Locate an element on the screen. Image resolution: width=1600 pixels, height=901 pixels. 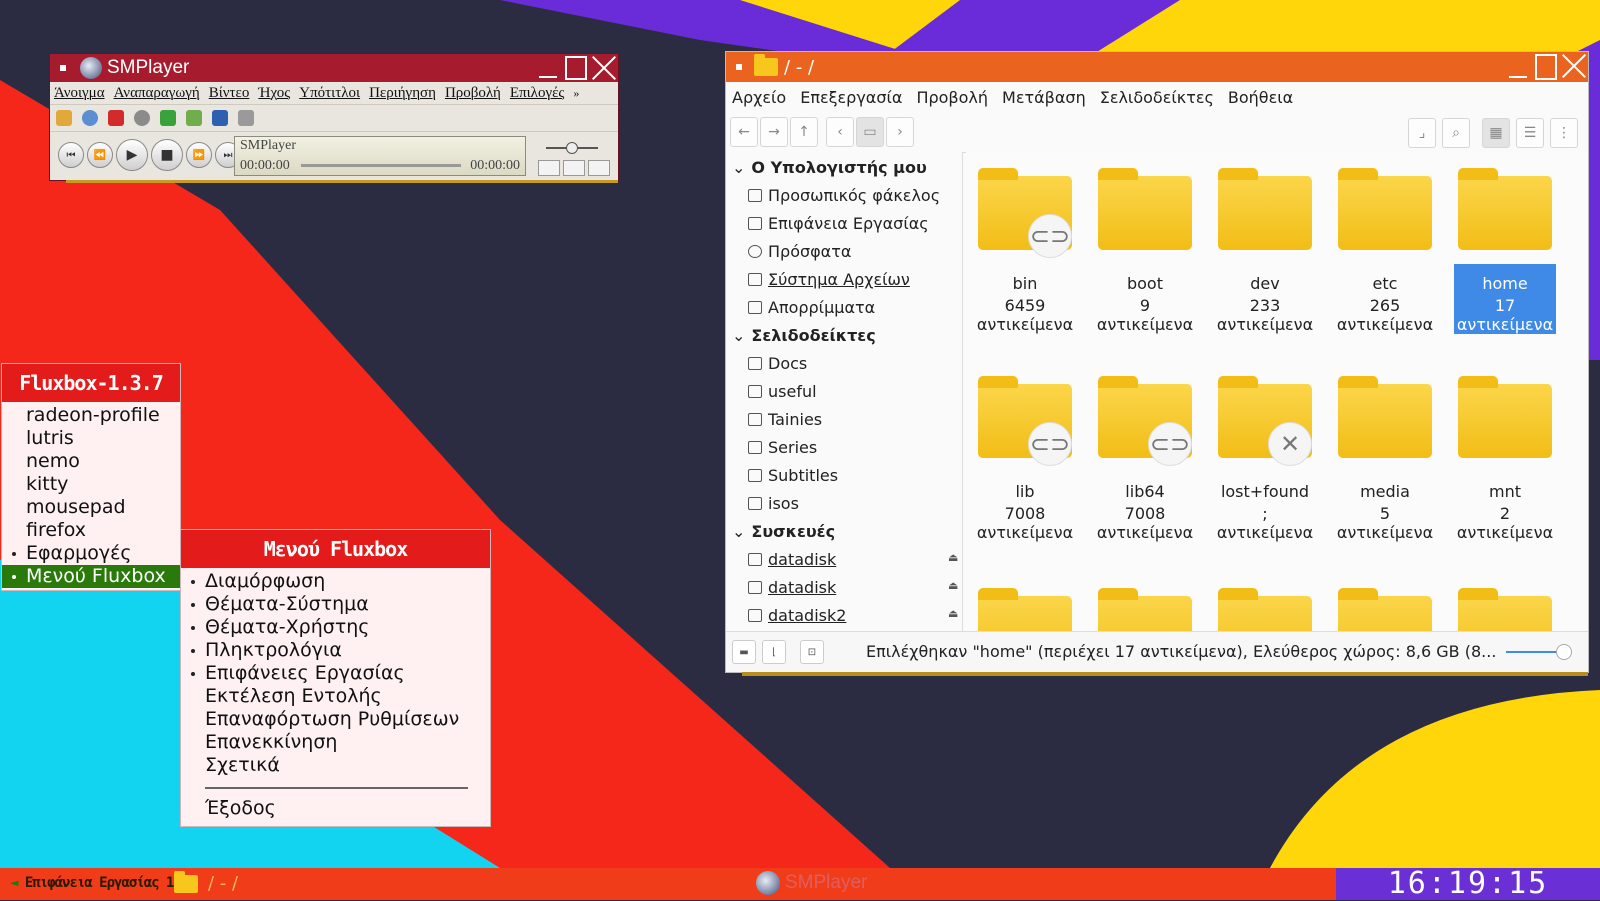
preferences-icon is located at coordinates (220, 118).